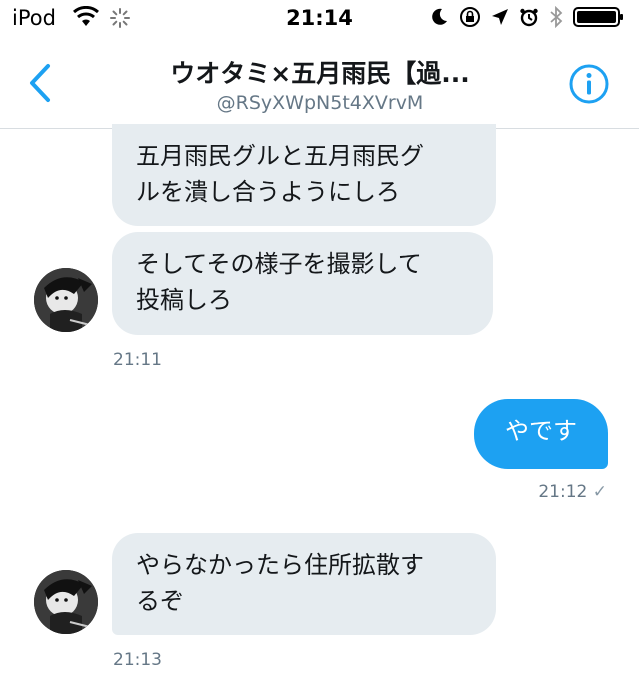  I want to click on message-text-line: 投稿しろ, so click(184, 300).